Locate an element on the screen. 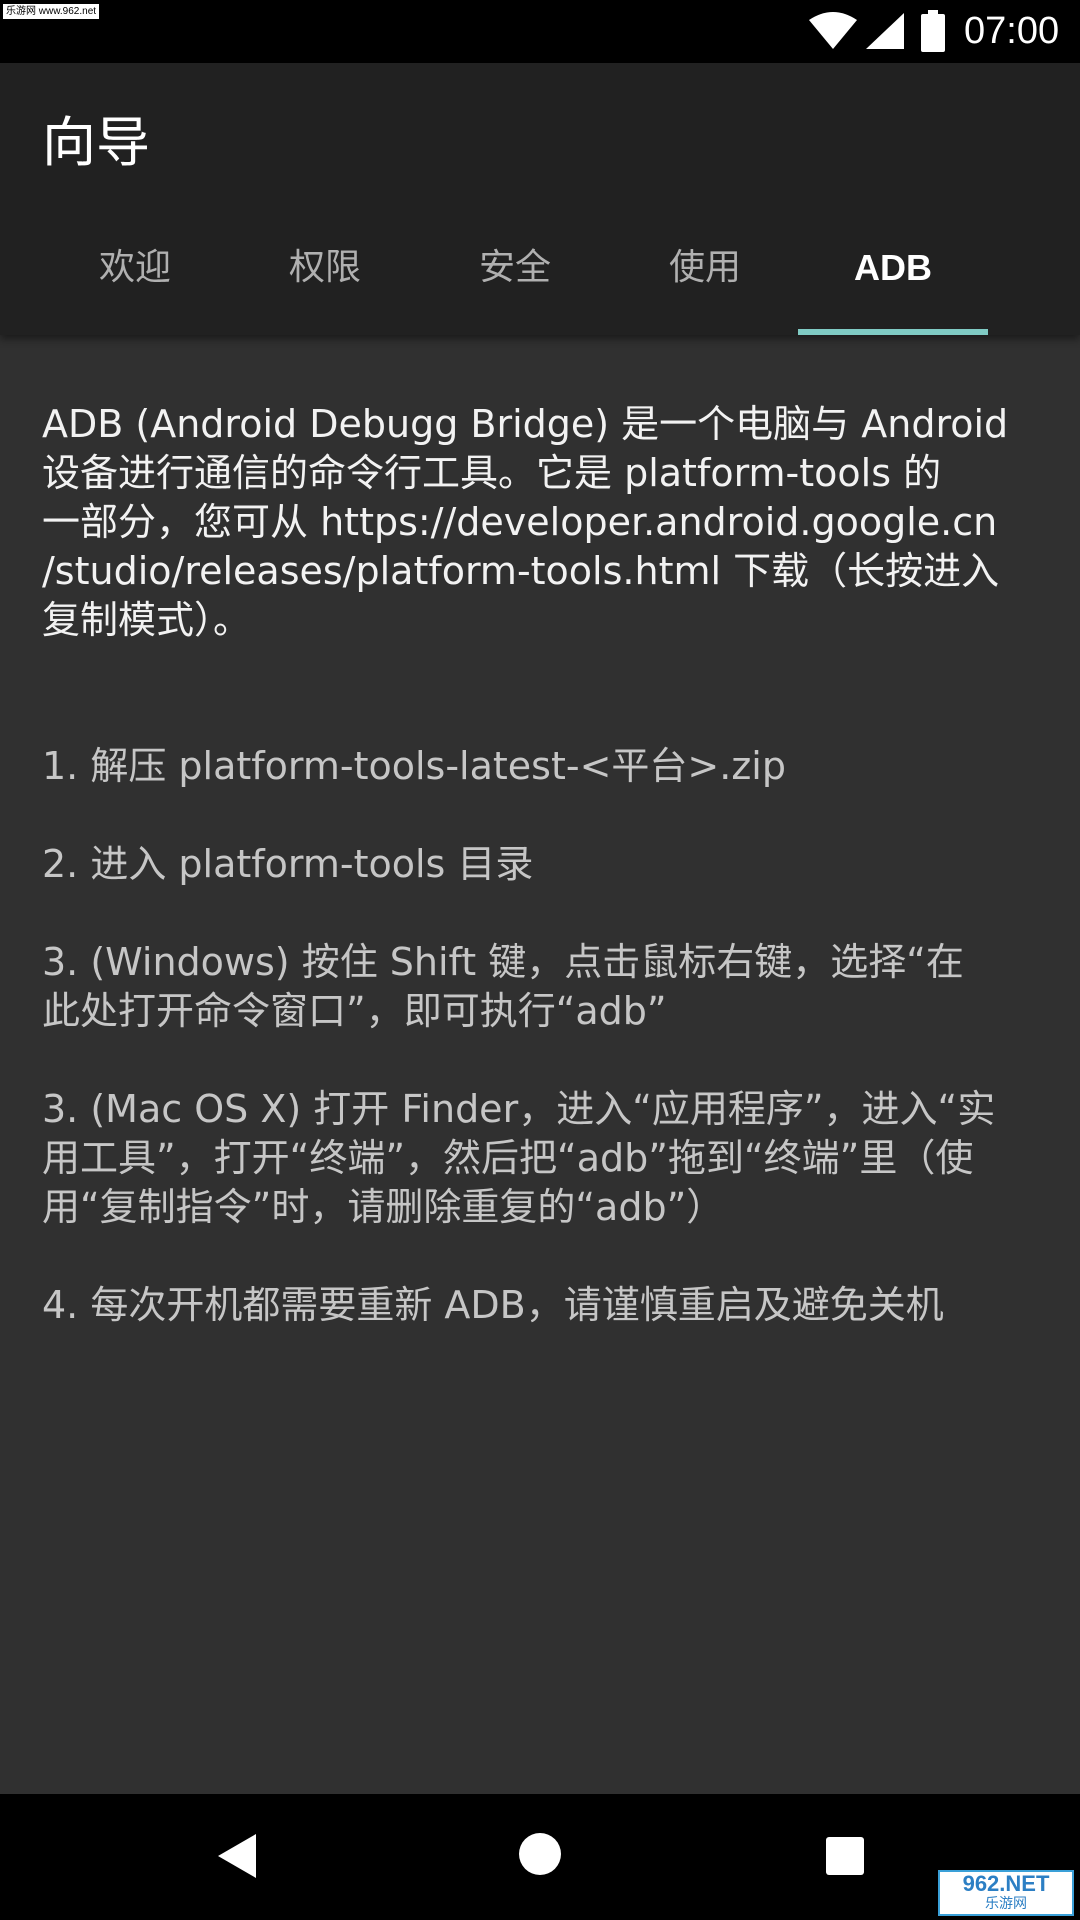 The height and width of the screenshot is (1920, 1080). wifi-icon is located at coordinates (833, 33).